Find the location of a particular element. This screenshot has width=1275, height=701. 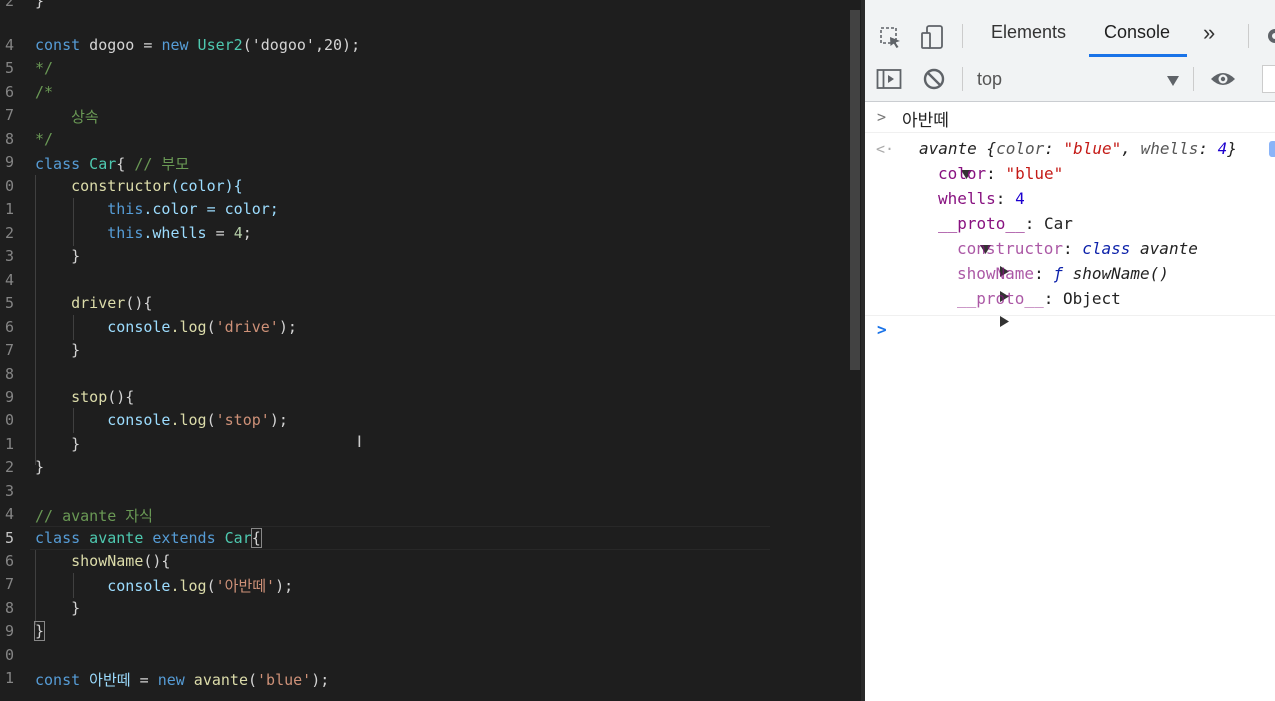

settings-gear-icon is located at coordinates (1270, 38).